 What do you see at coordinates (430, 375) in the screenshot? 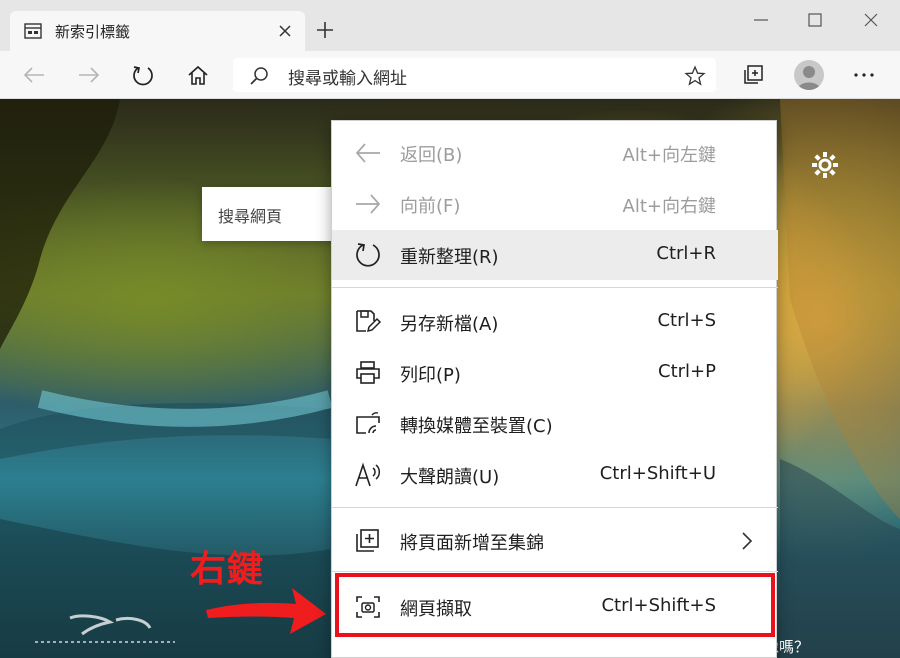
I see `menu-item-label: 列印(P)` at bounding box center [430, 375].